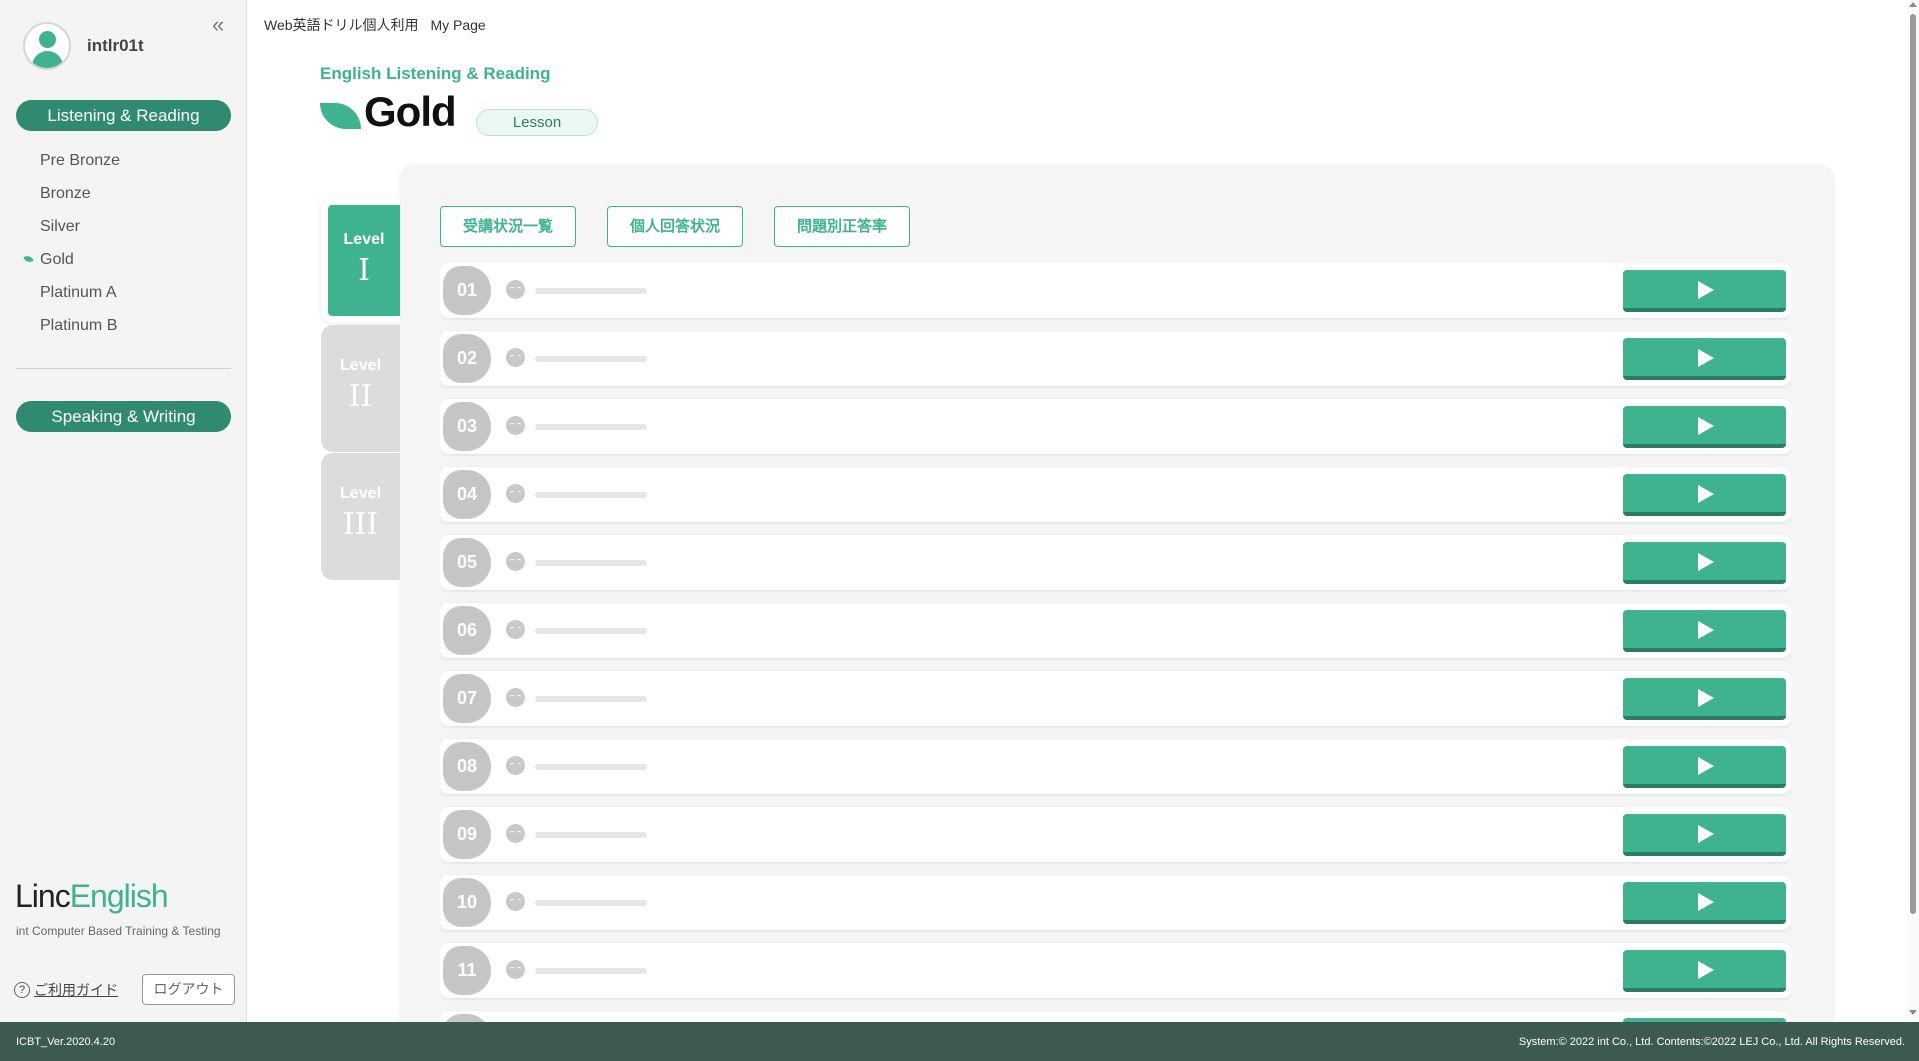 This screenshot has height=1061, width=1919. I want to click on lesson-number: 01, so click(467, 290).